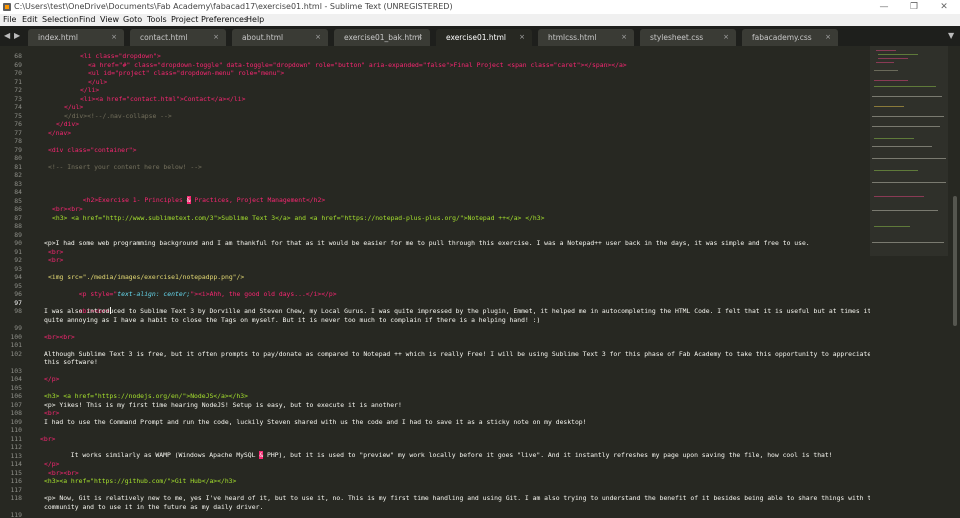 The width and height of the screenshot is (960, 518). What do you see at coordinates (7, 7) in the screenshot?
I see `sublime-app-icon` at bounding box center [7, 7].